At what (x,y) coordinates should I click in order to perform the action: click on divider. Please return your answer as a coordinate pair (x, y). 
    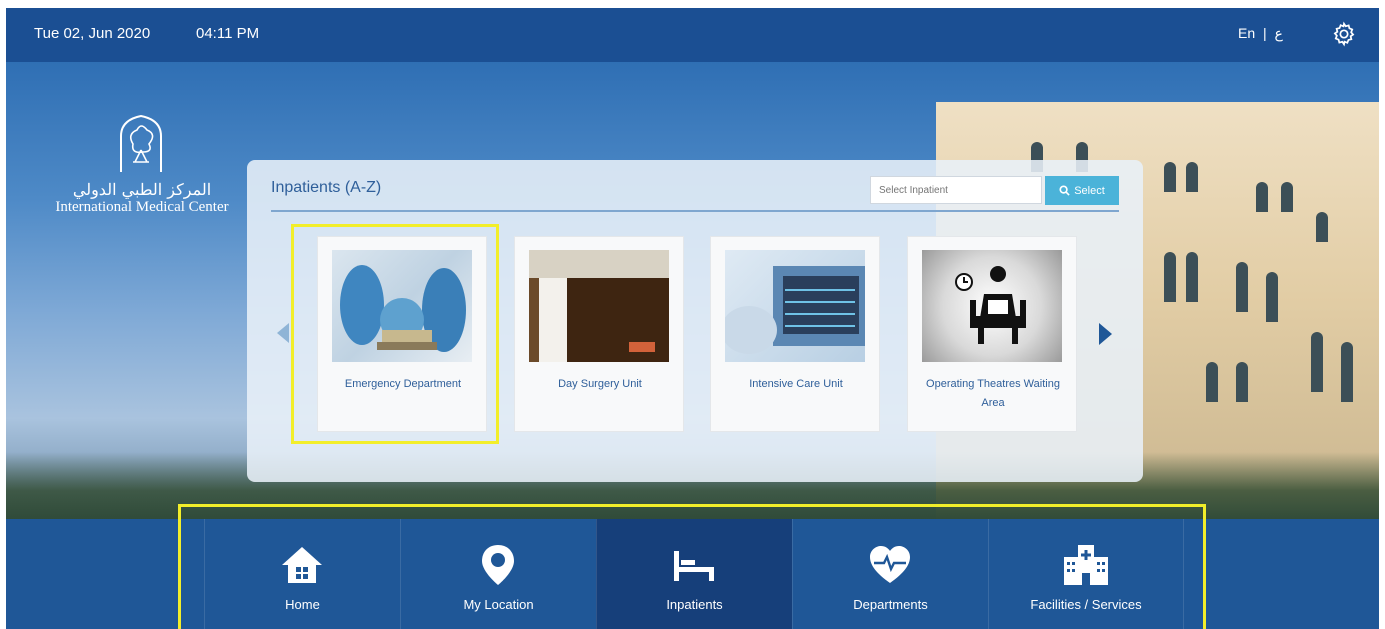
    Looking at the image, I should click on (695, 211).